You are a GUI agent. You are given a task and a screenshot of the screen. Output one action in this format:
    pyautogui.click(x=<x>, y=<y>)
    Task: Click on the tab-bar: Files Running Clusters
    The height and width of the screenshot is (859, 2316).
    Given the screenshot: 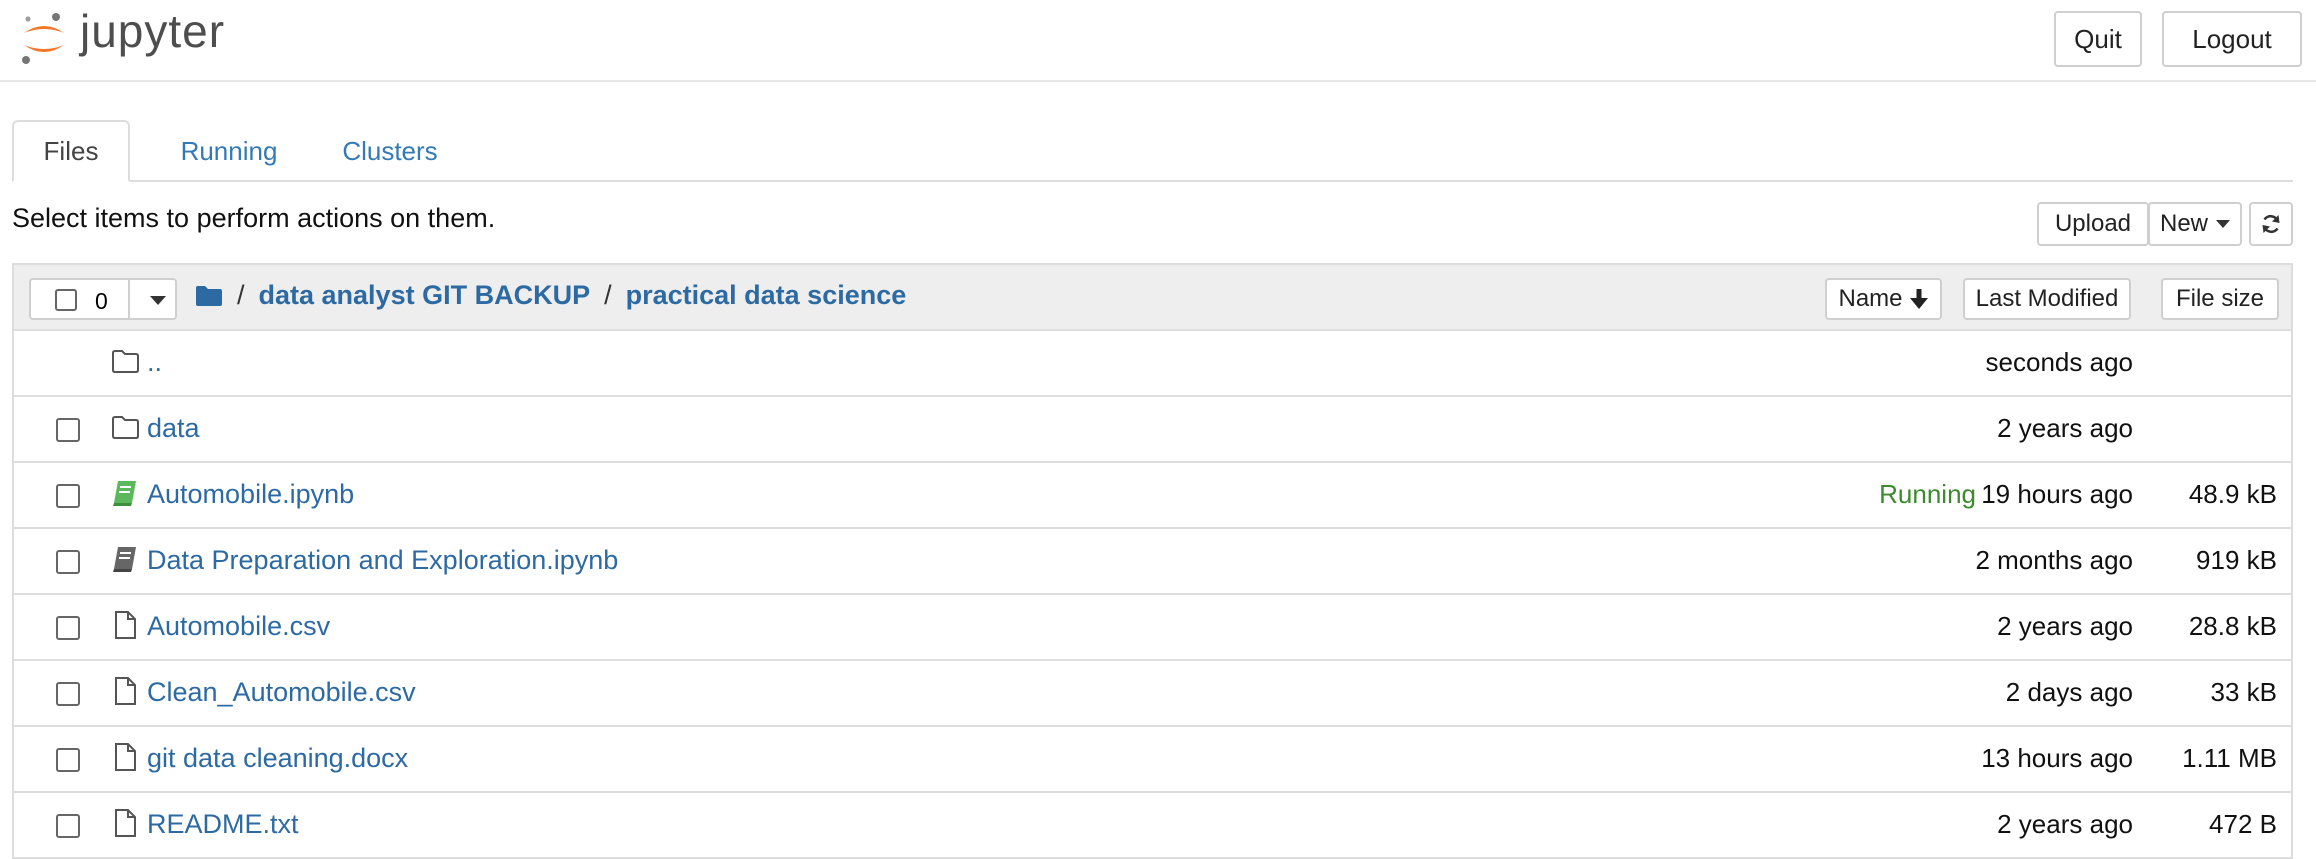 What is the action you would take?
    pyautogui.click(x=1152, y=151)
    